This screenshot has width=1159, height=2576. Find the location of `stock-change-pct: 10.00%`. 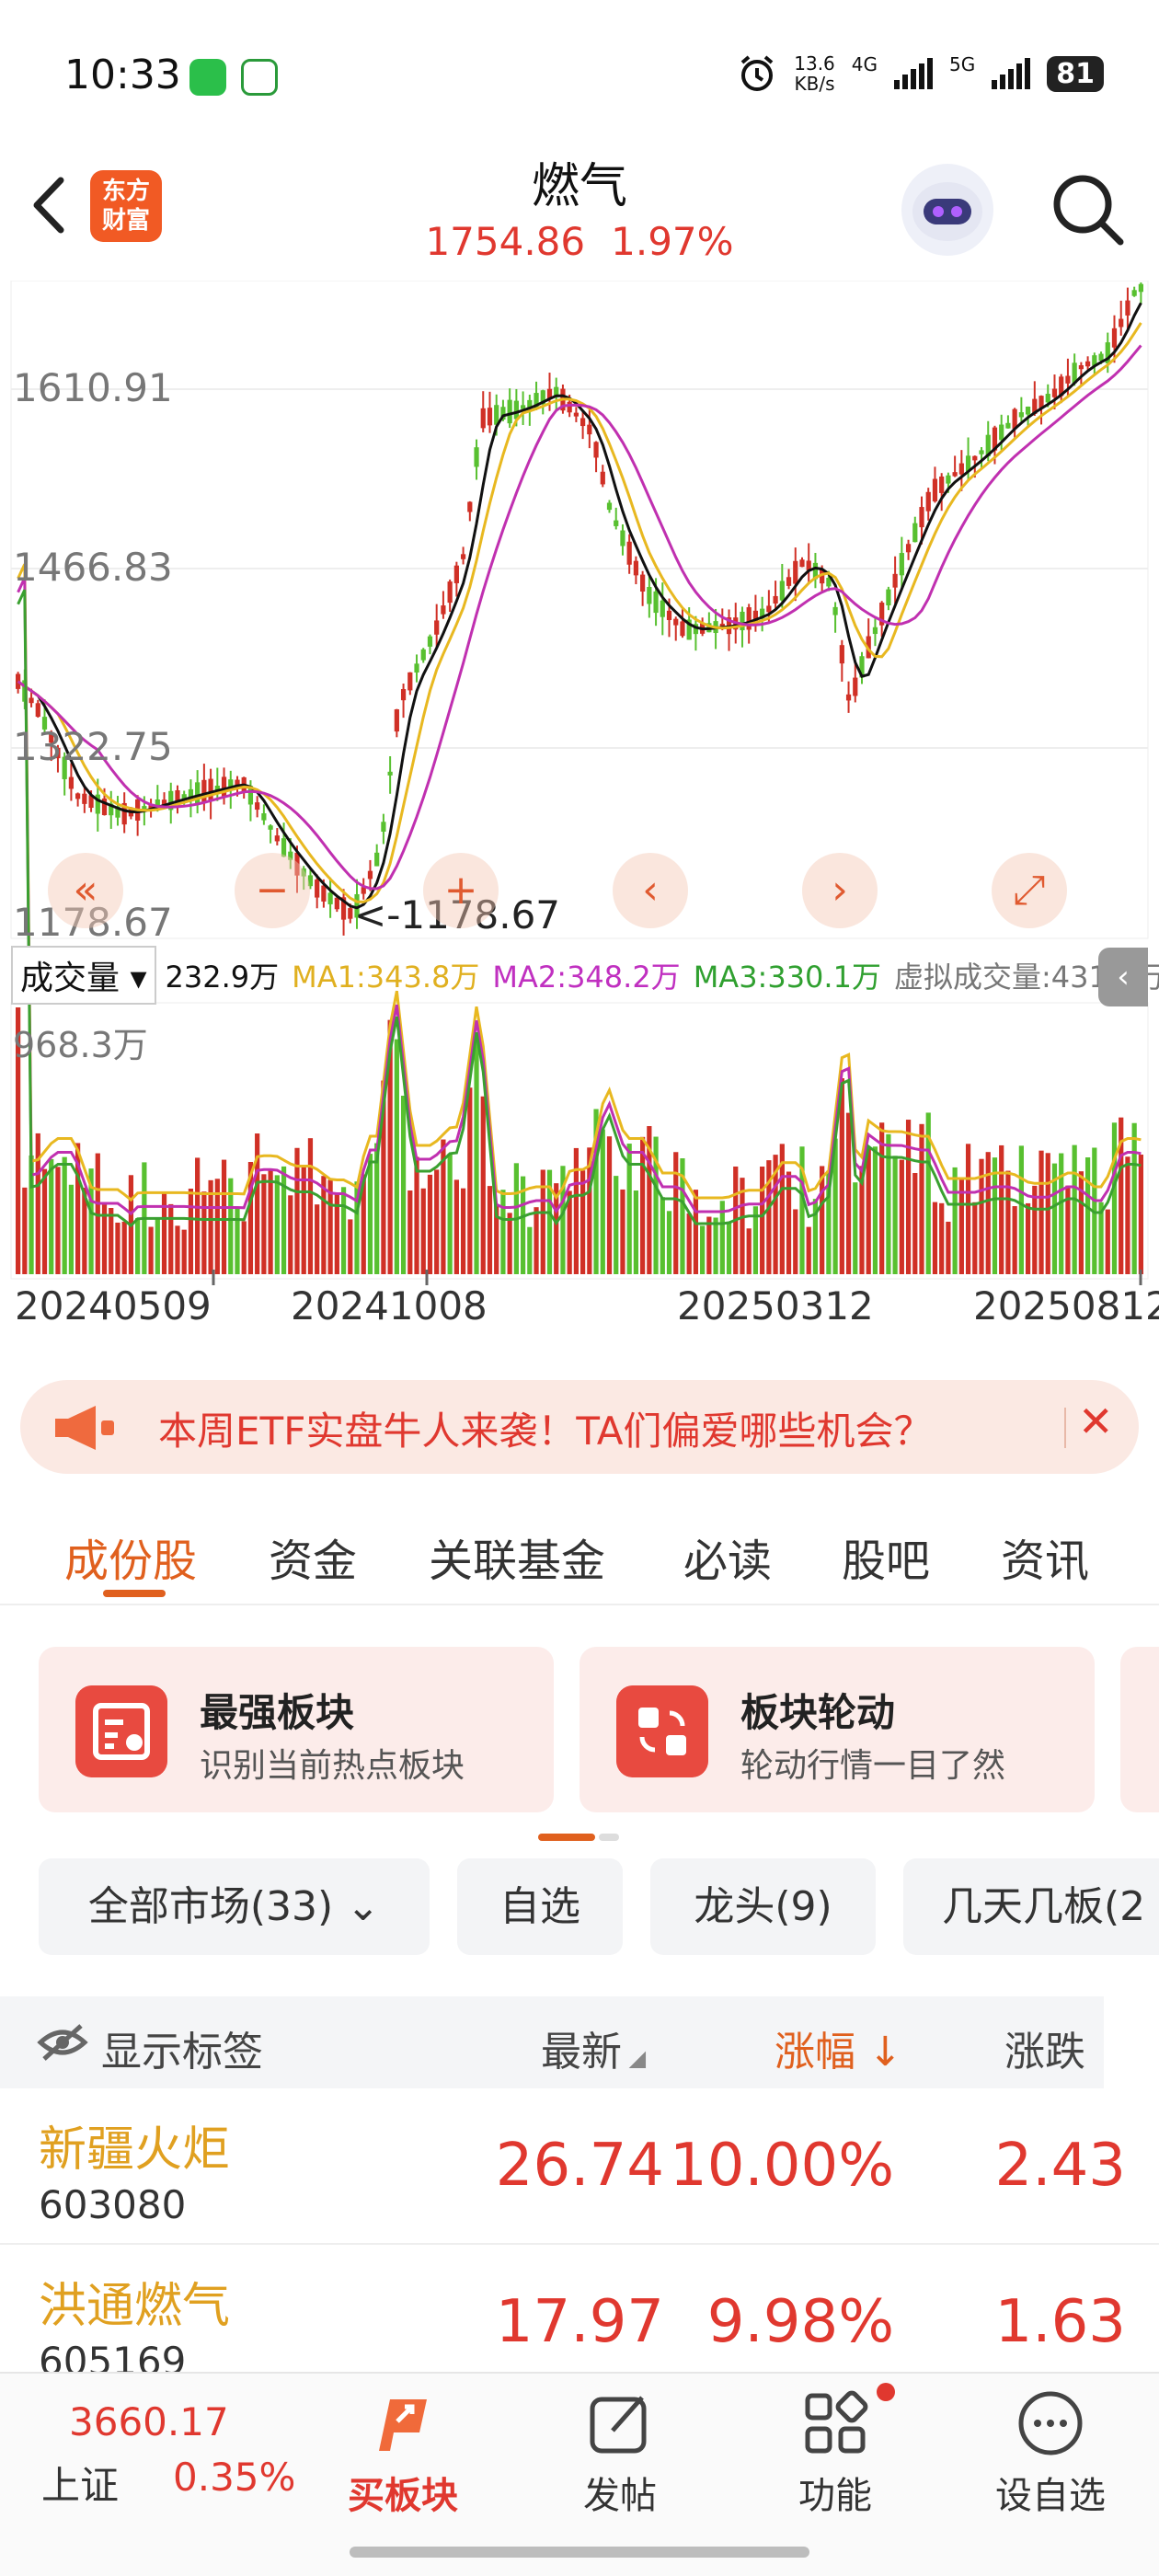

stock-change-pct: 10.00% is located at coordinates (781, 2166).